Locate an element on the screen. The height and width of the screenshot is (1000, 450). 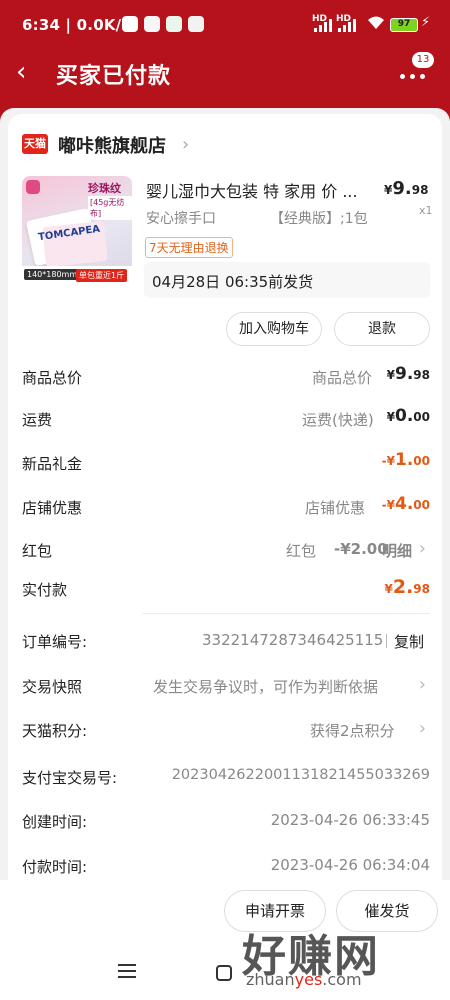
charging-icon: ⚡ is located at coordinates (426, 22).